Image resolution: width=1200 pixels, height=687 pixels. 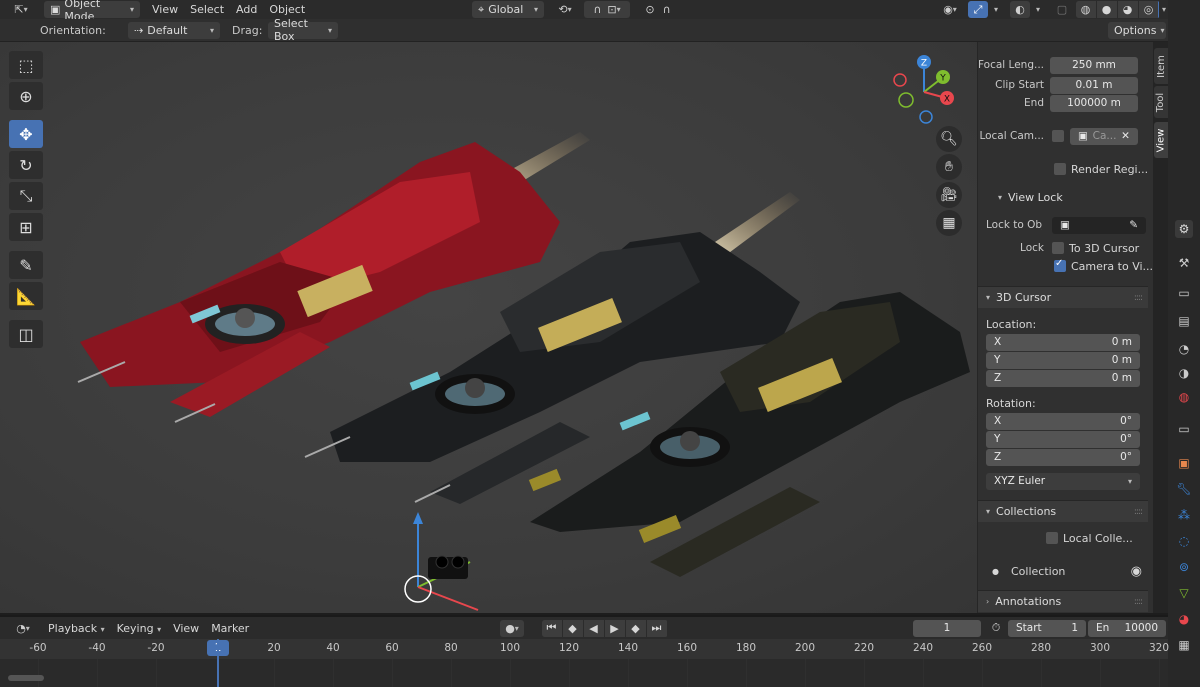 What do you see at coordinates (1184, 541) in the screenshot?
I see `physics-properties-icon: ◌` at bounding box center [1184, 541].